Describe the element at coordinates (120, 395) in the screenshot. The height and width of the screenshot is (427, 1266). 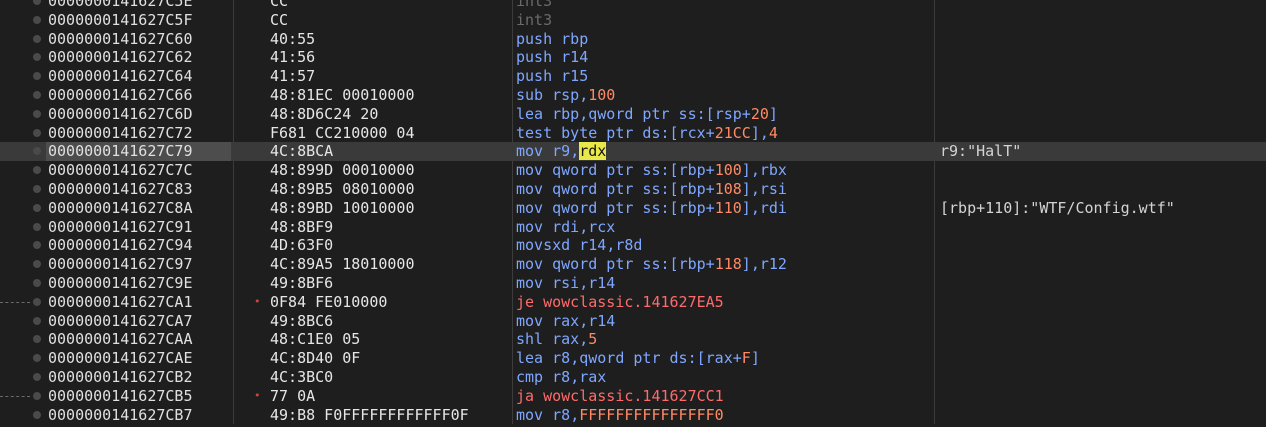
I see `address-cell: 0000000141627CB5` at that location.